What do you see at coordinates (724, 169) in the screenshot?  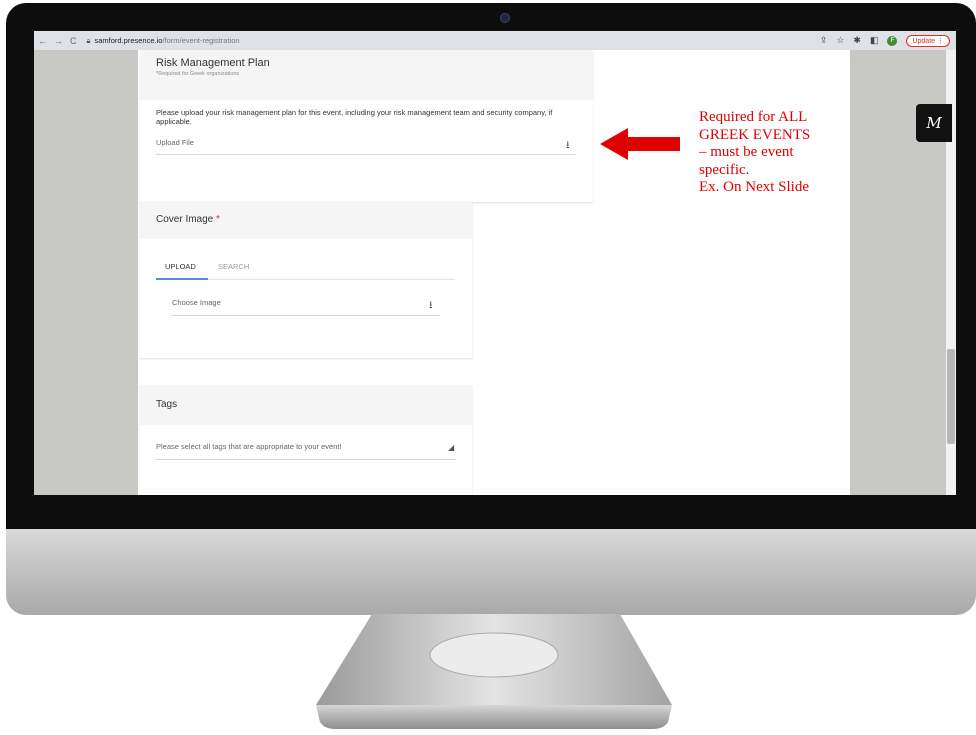 I see `annotation-line: specific.` at bounding box center [724, 169].